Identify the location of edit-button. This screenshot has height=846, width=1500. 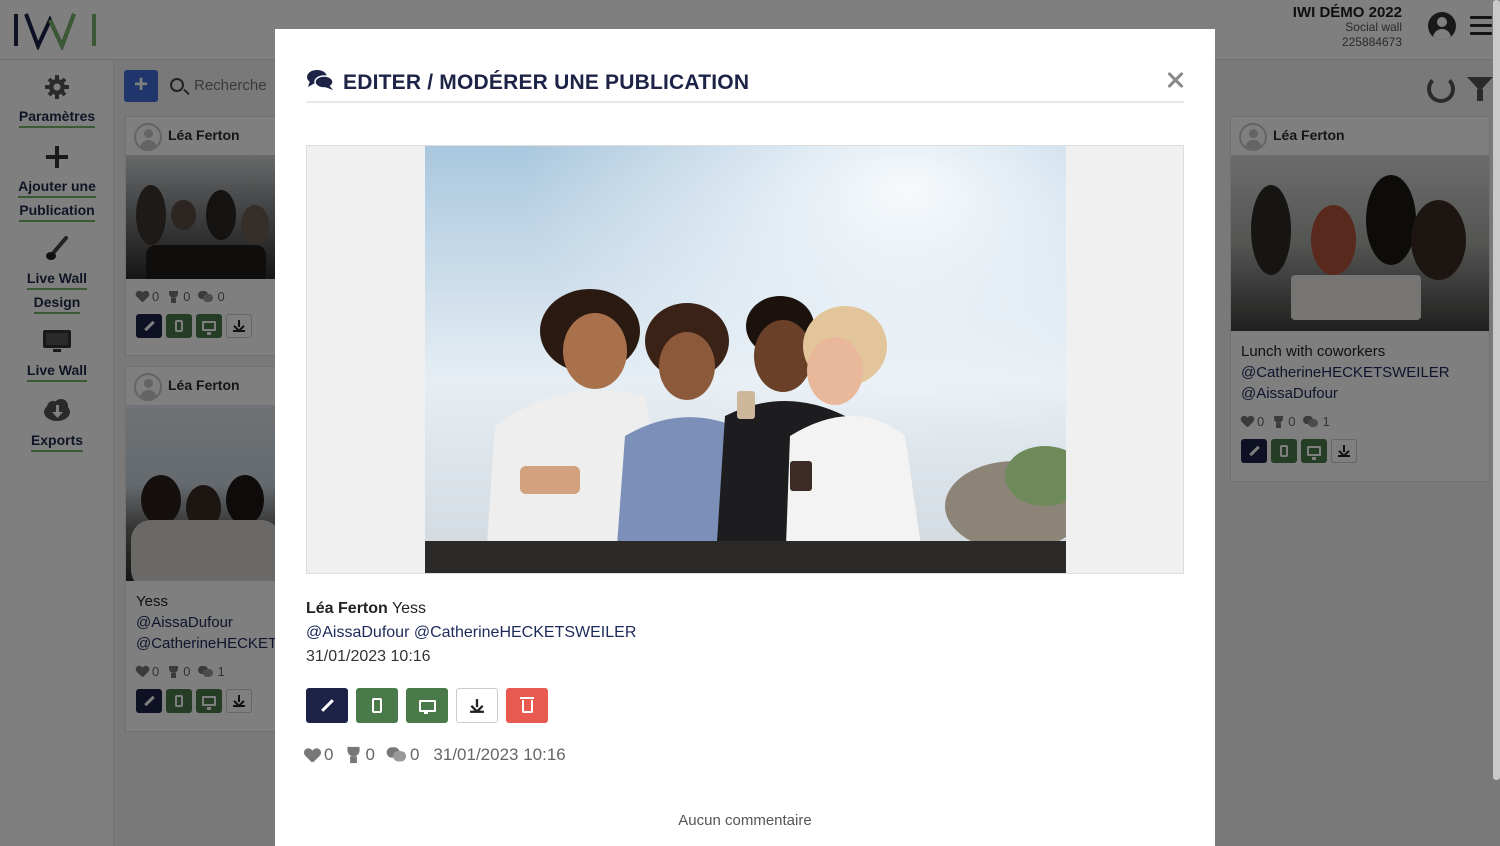
(327, 705).